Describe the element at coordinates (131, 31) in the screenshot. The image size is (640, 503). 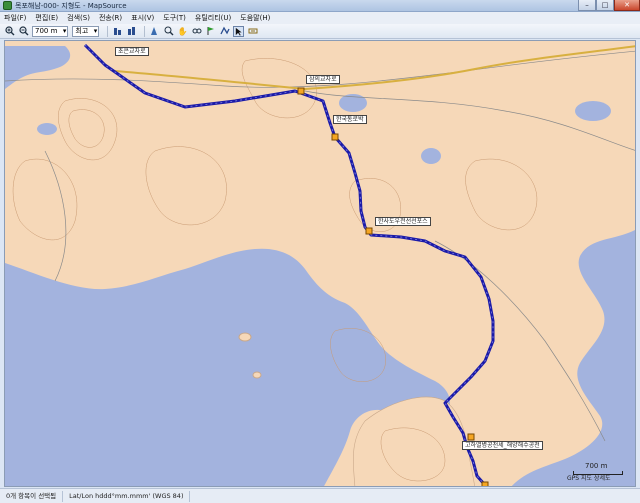
I see `route-icon` at that location.